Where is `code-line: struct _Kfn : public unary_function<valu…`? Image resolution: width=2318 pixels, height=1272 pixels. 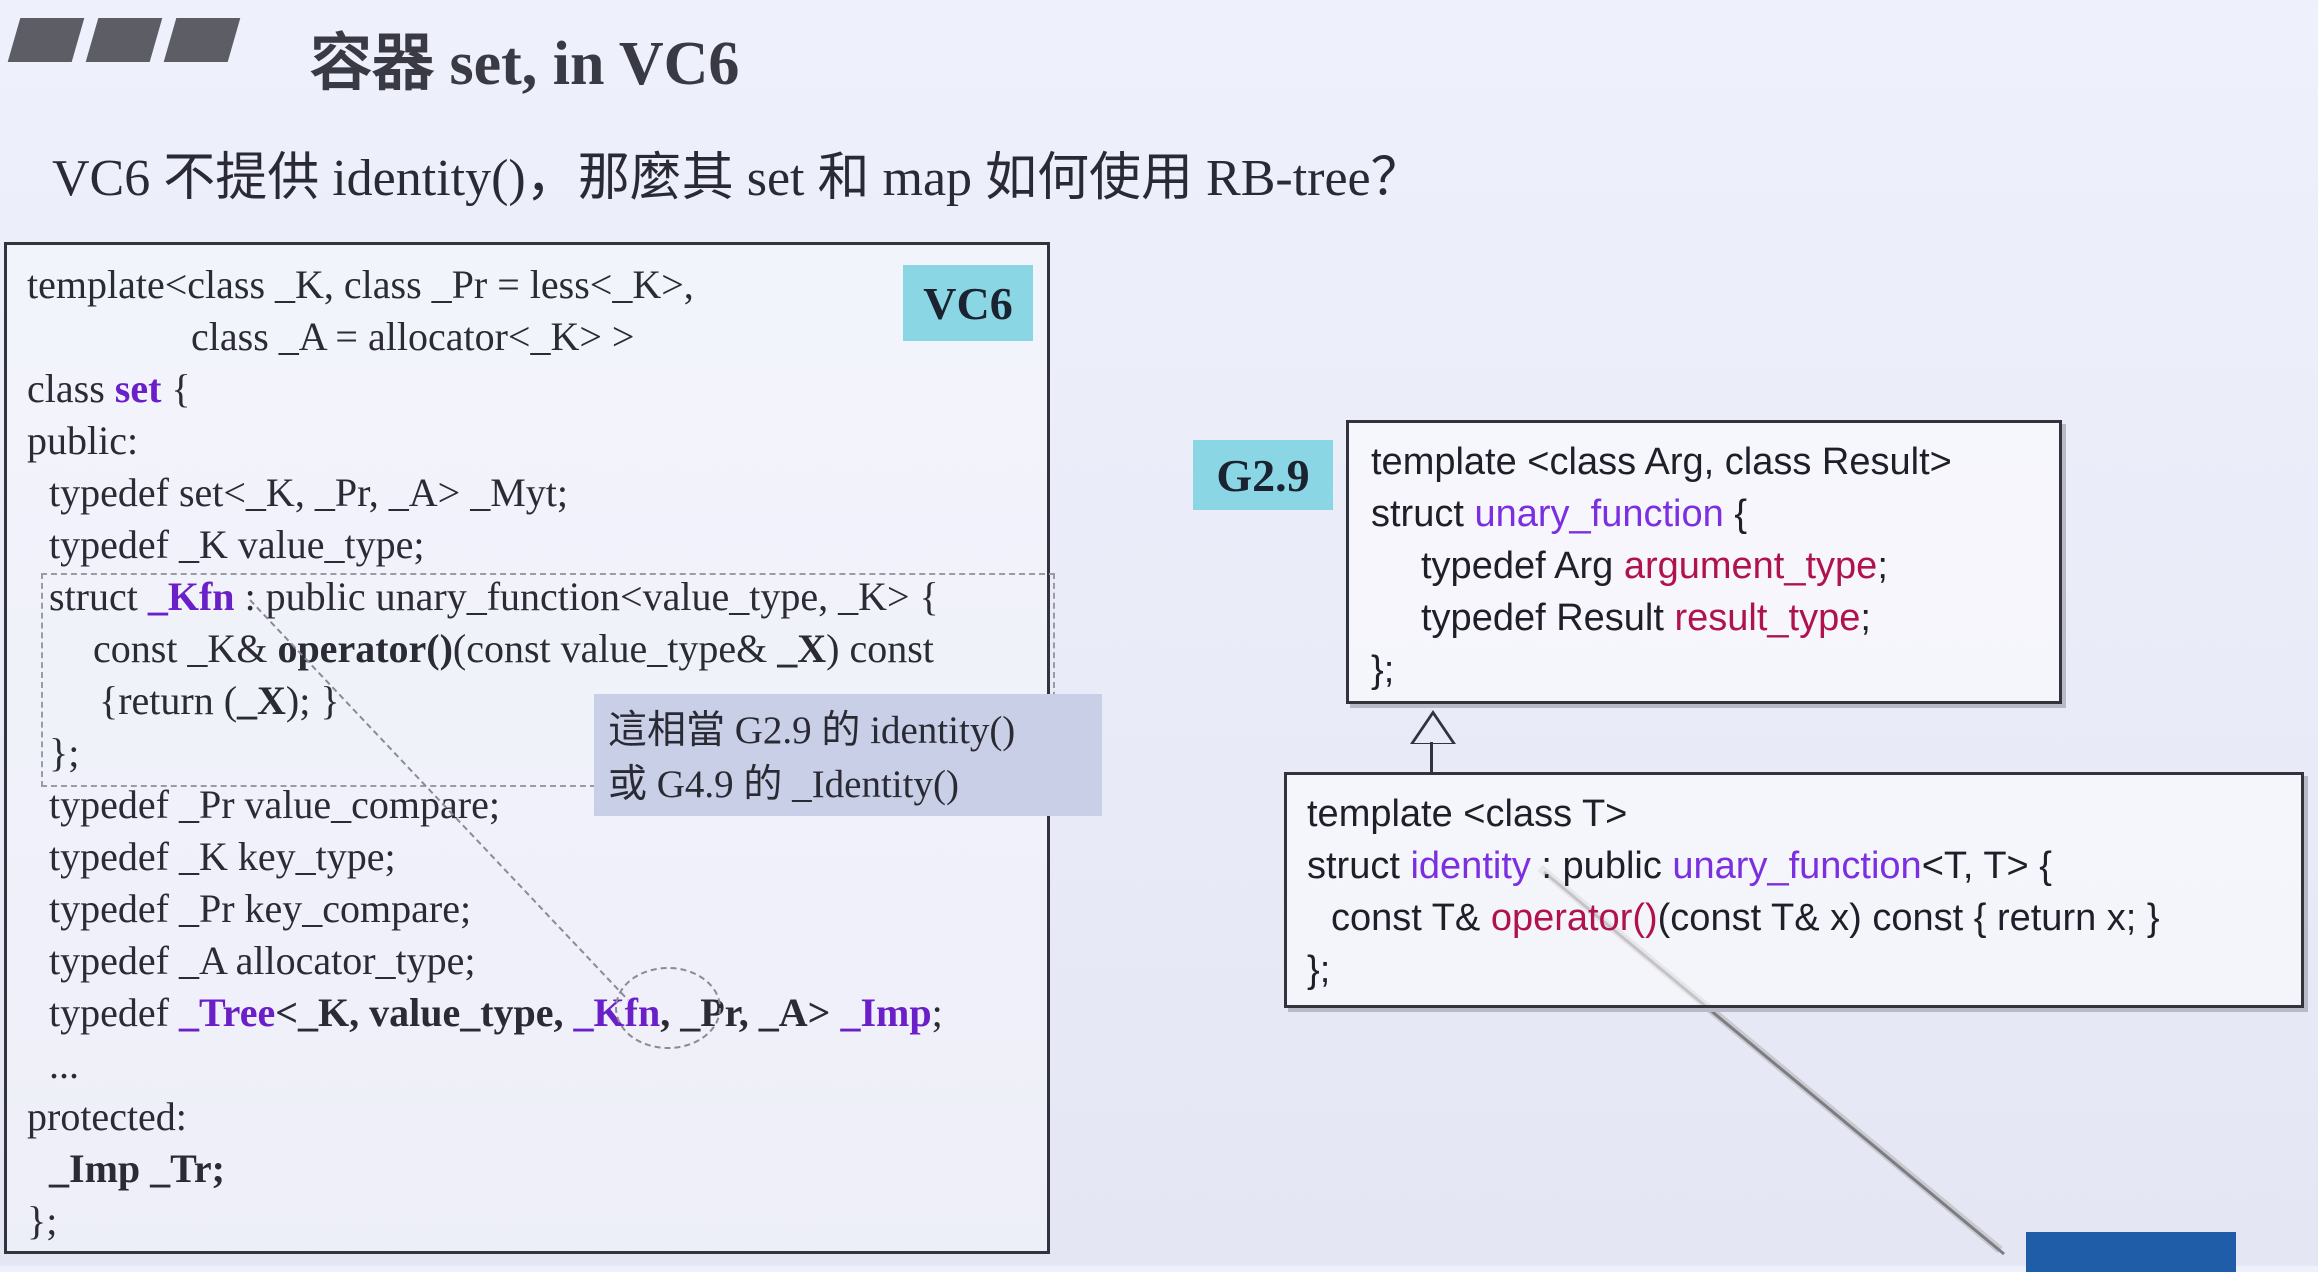 code-line: struct _Kfn : public unary_function<valu… is located at coordinates (494, 596).